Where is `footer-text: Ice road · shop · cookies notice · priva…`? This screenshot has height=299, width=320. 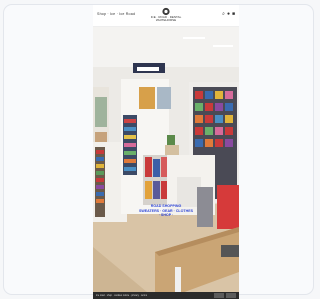
footer-text: Ice road · shop · cookies notice · priva… is located at coordinates (122, 295).